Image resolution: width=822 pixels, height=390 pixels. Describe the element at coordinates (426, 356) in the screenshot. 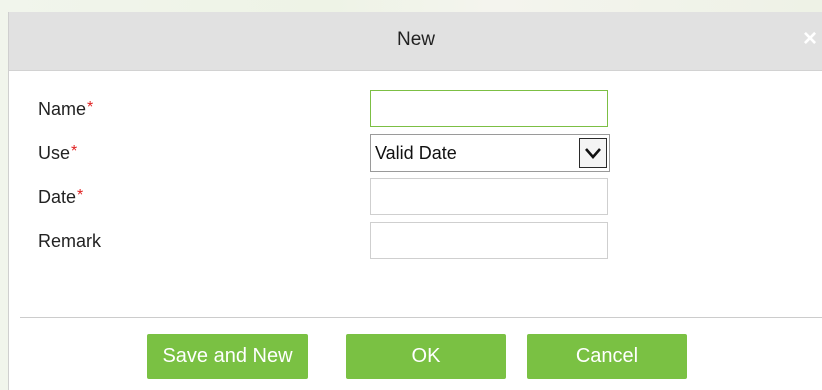

I see `ok-button: OK` at that location.